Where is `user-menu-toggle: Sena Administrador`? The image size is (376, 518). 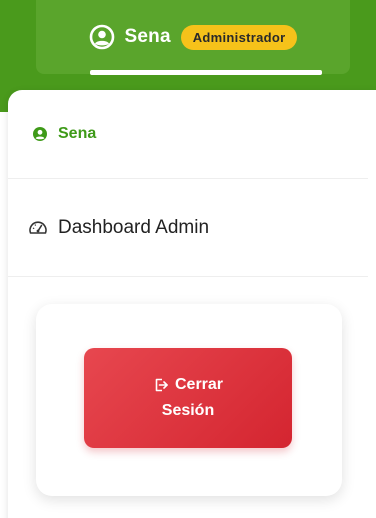
user-menu-toggle: Sena Administrador is located at coordinates (193, 37).